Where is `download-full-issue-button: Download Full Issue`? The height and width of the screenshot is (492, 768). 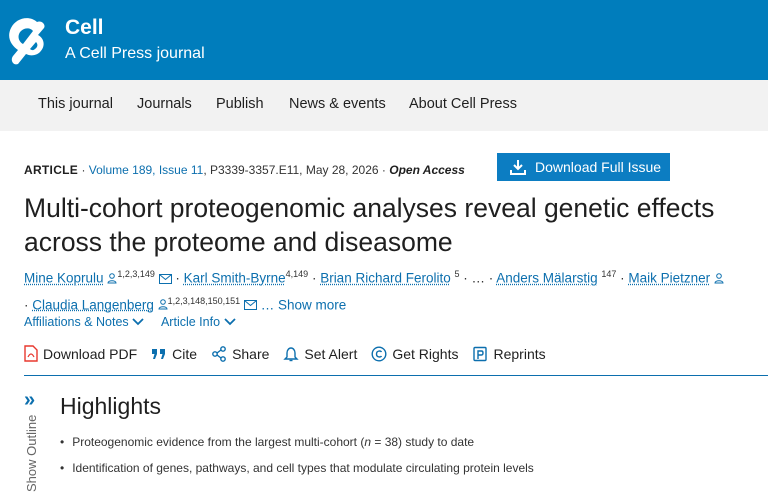
download-full-issue-button: Download Full Issue is located at coordinates (583, 167).